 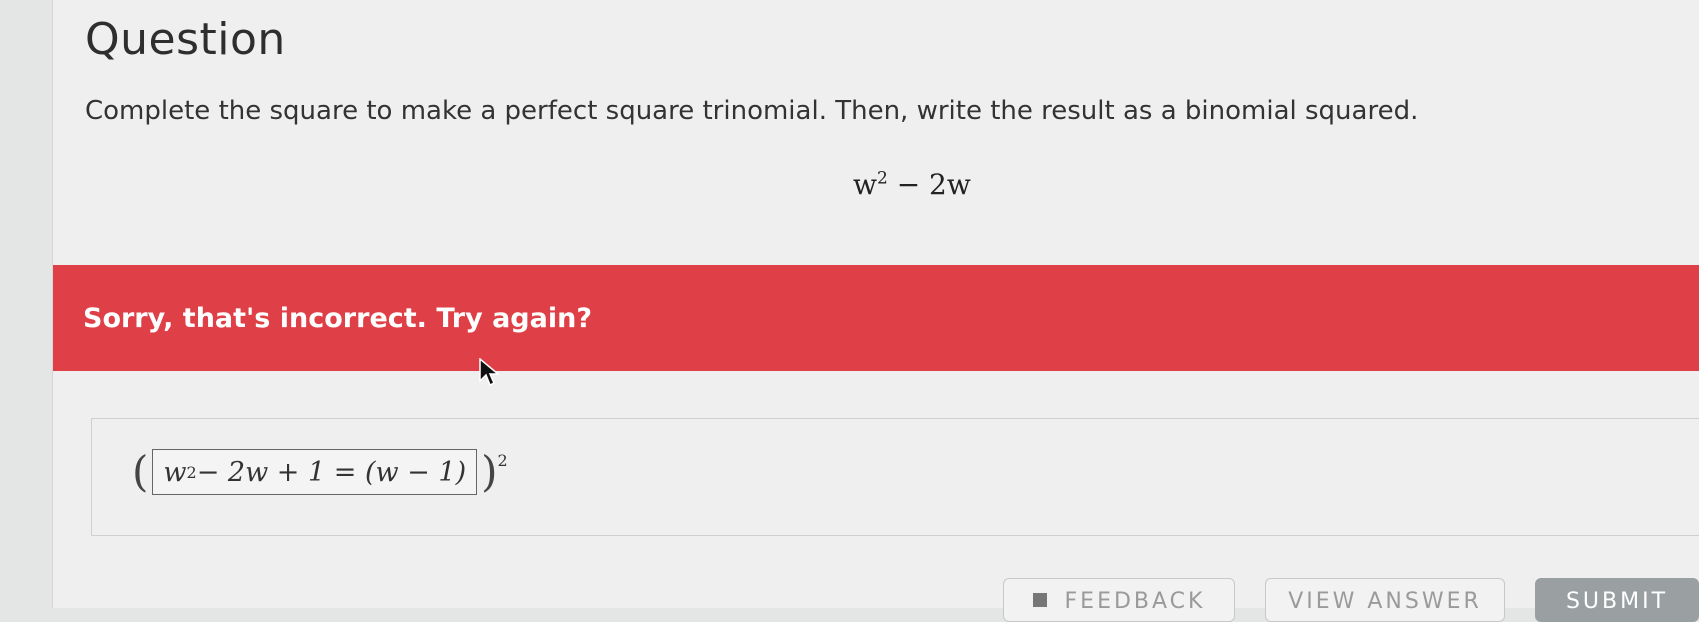 I want to click on expression-base: w, so click(x=865, y=184).